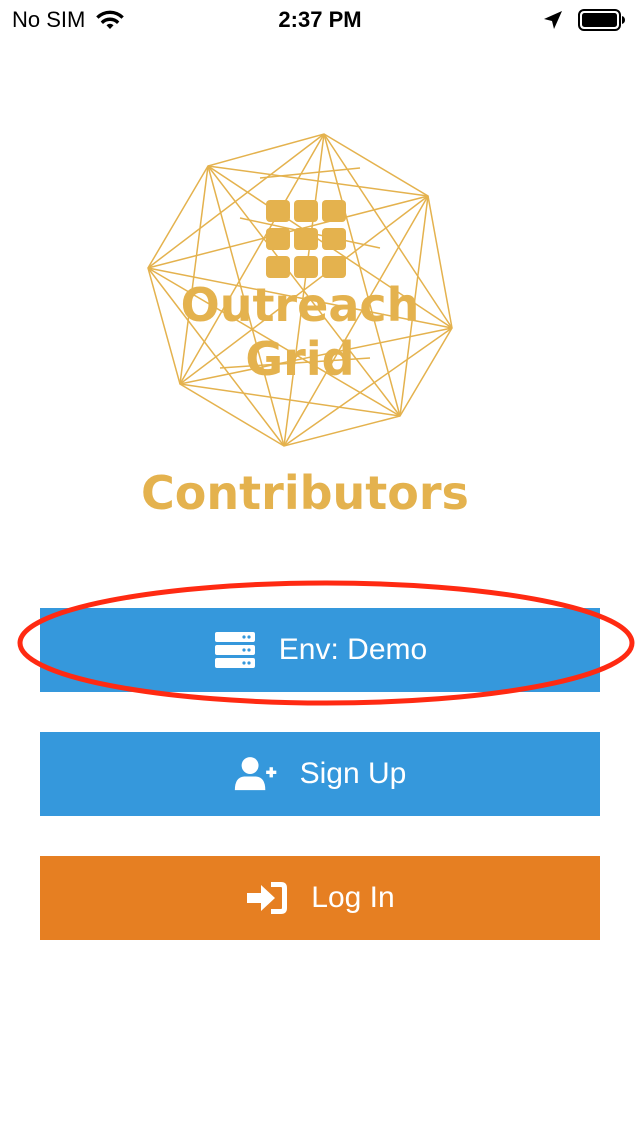  What do you see at coordinates (353, 649) in the screenshot?
I see `env-button-label: Env: Demo` at bounding box center [353, 649].